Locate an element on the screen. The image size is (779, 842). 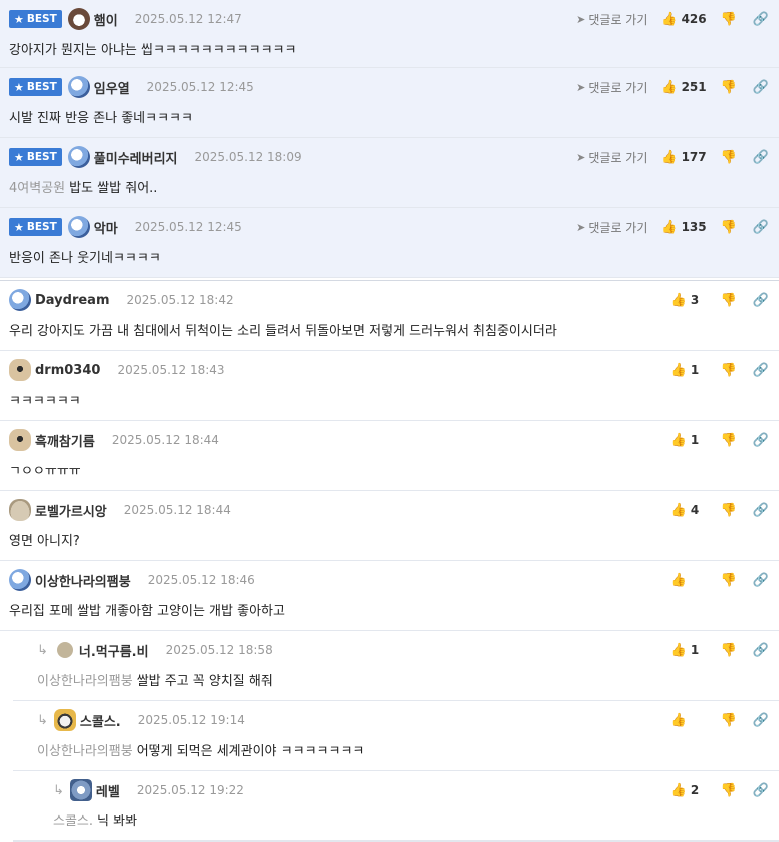
like-count: 3 is located at coordinates (695, 300).